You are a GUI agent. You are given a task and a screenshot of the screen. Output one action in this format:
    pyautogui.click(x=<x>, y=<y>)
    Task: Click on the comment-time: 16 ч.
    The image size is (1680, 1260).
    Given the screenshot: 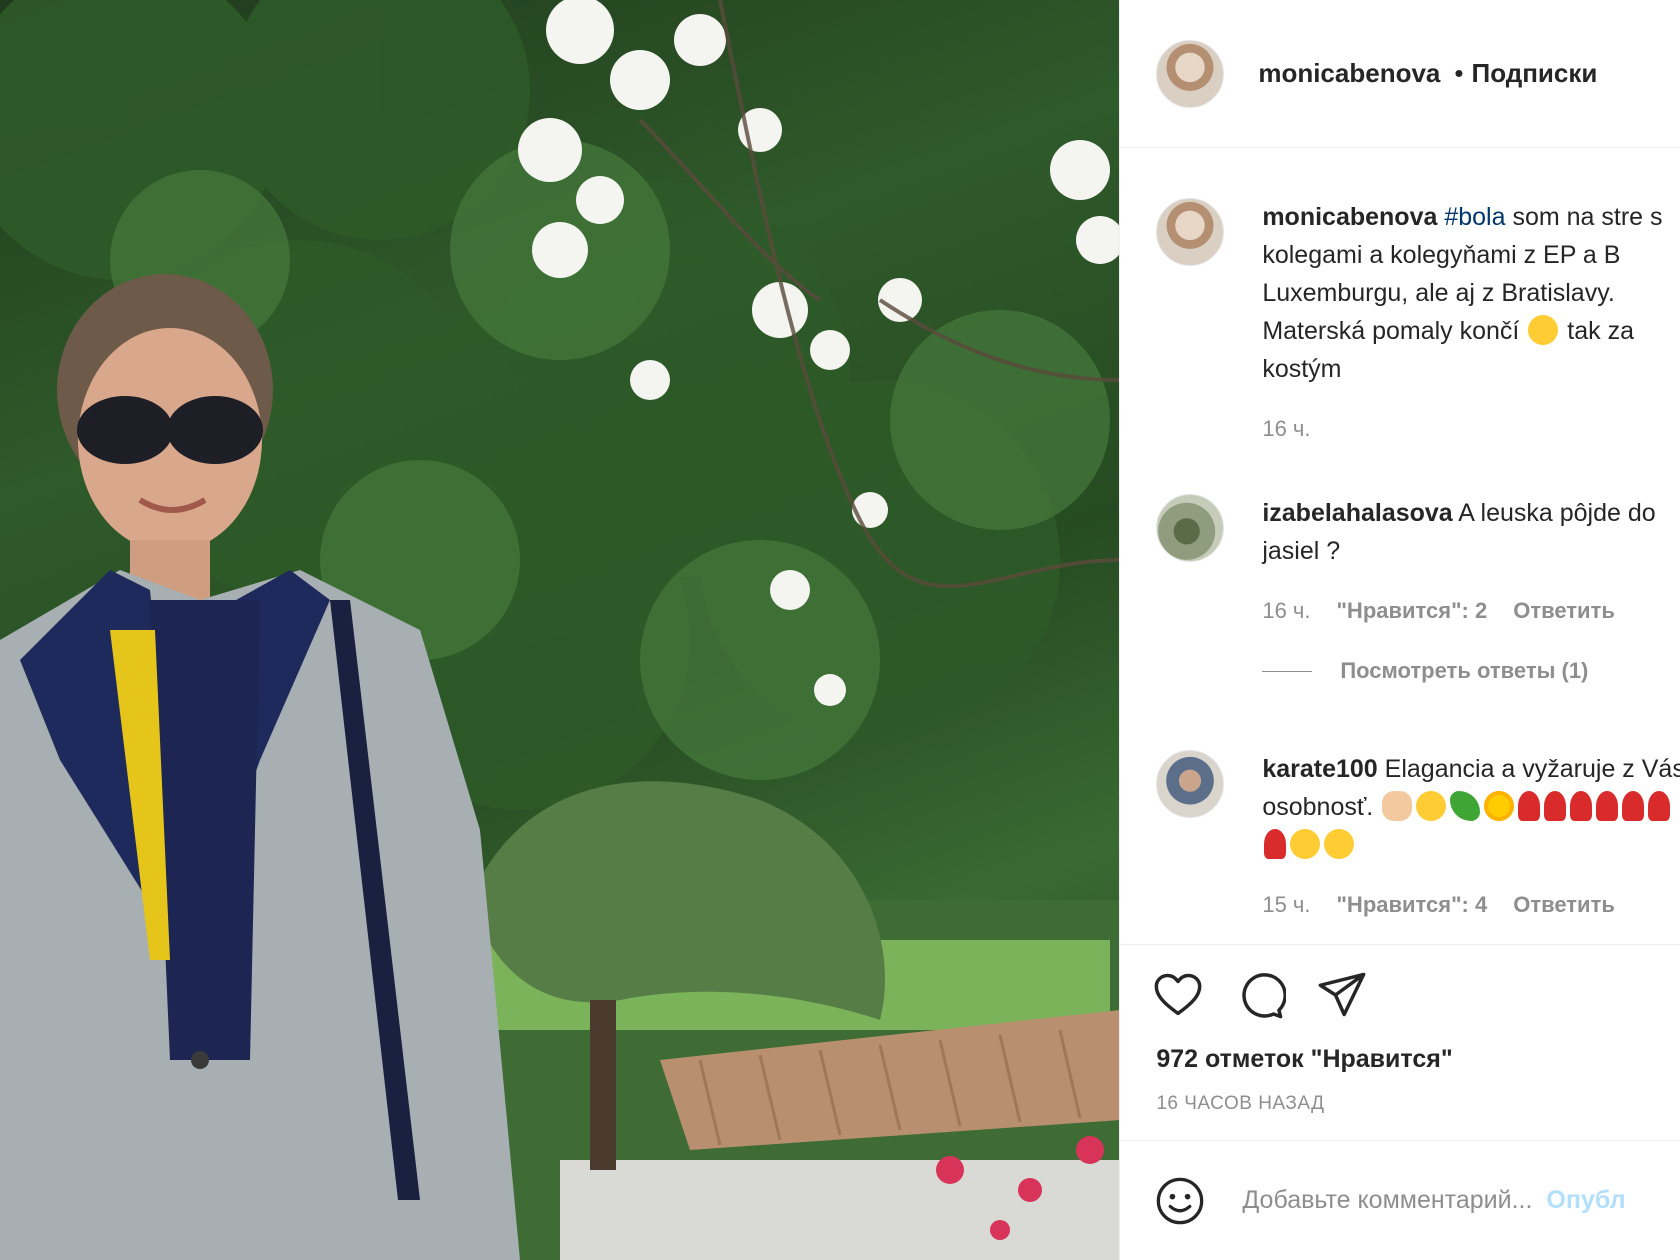 What is the action you would take?
    pyautogui.click(x=1286, y=611)
    